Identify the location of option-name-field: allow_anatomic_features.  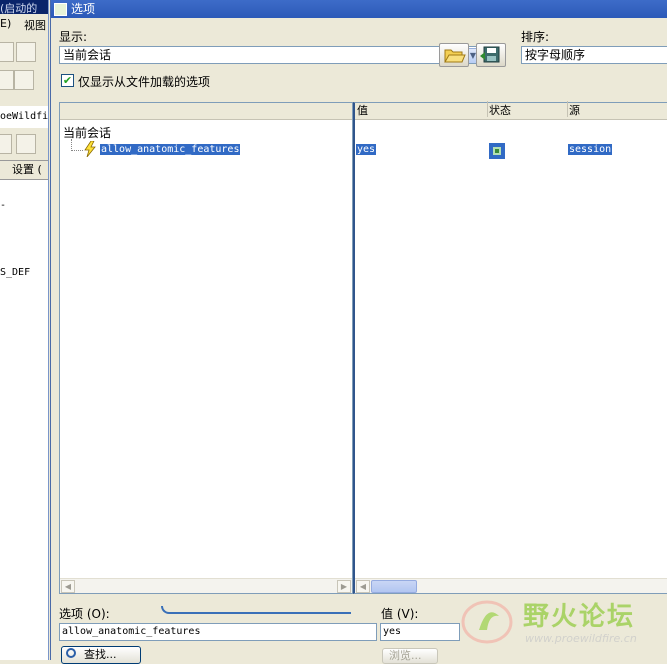
(218, 632).